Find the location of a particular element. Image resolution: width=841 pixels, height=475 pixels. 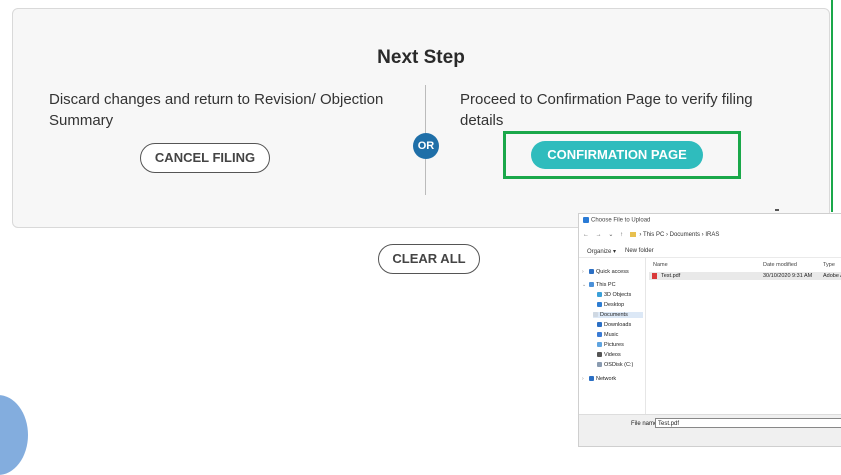

clear-all-button: CLEAR ALL is located at coordinates (429, 259).